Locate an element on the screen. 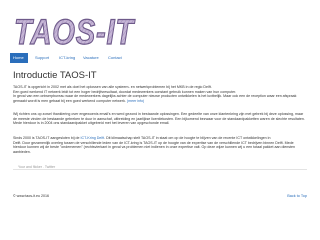 The height and width of the screenshot is (240, 320). page-title: Introductie TAOS-IT is located at coordinates (55, 75).